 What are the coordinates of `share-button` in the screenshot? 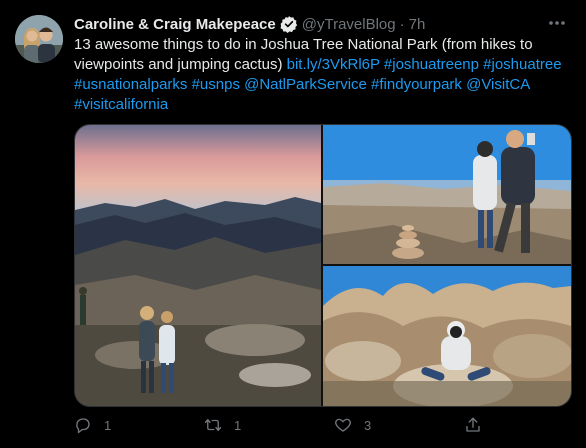 It's located at (479, 425).